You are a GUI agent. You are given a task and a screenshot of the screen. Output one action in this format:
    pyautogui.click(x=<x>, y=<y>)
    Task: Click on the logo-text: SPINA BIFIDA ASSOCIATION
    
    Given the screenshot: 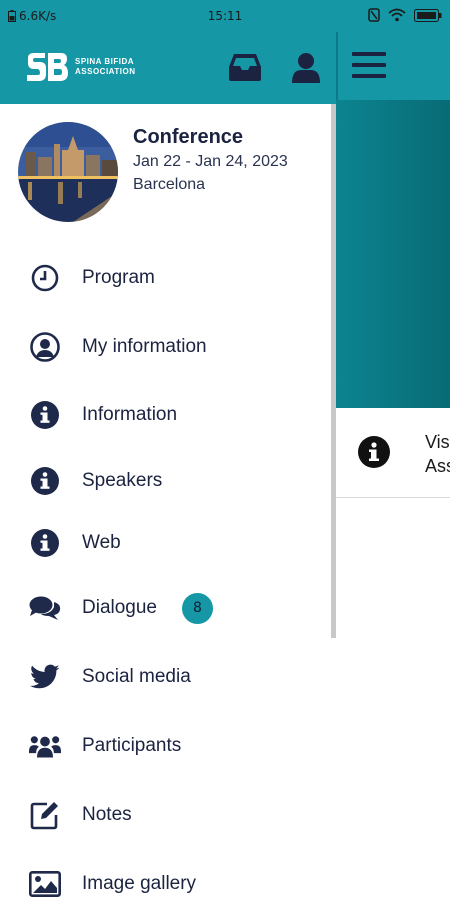 What is the action you would take?
    pyautogui.click(x=105, y=67)
    